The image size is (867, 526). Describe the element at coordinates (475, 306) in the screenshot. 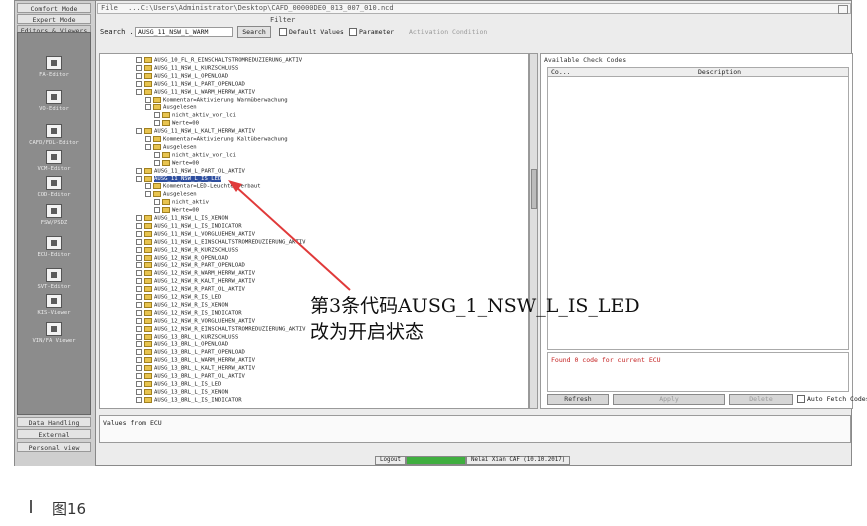

I see `annotation-line-1: 第3条代码AUSG_1_NSW_L_IS_LED` at that location.